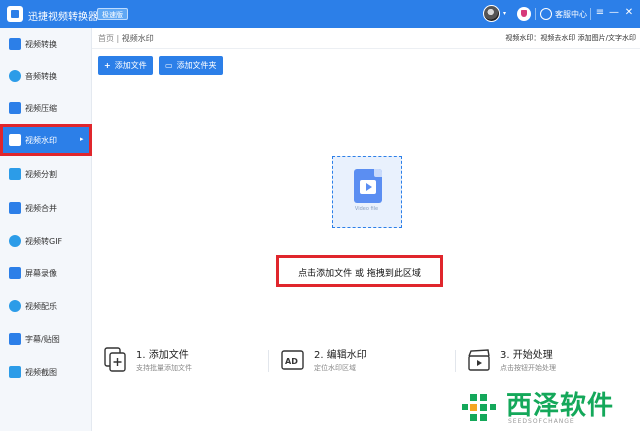 This screenshot has width=640, height=431. What do you see at coordinates (546, 14) in the screenshot?
I see `headset-icon` at bounding box center [546, 14].